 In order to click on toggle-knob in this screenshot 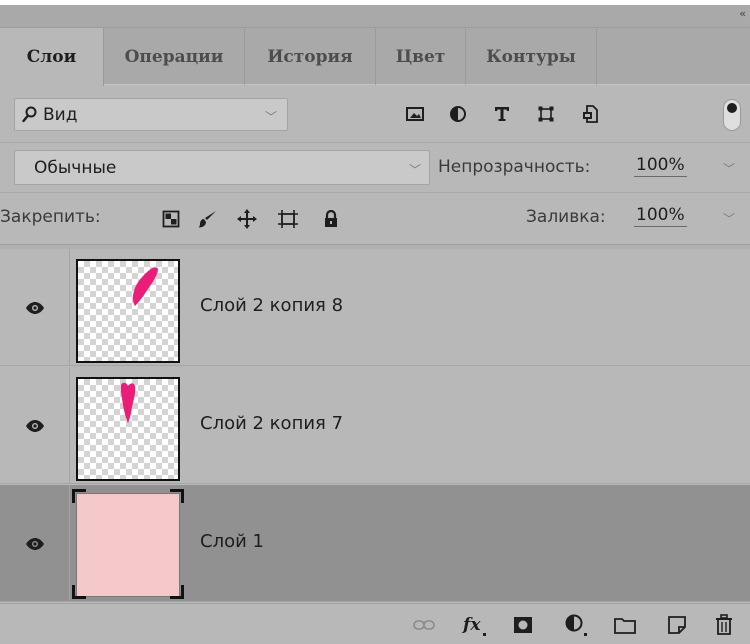, I will do `click(732, 108)`.